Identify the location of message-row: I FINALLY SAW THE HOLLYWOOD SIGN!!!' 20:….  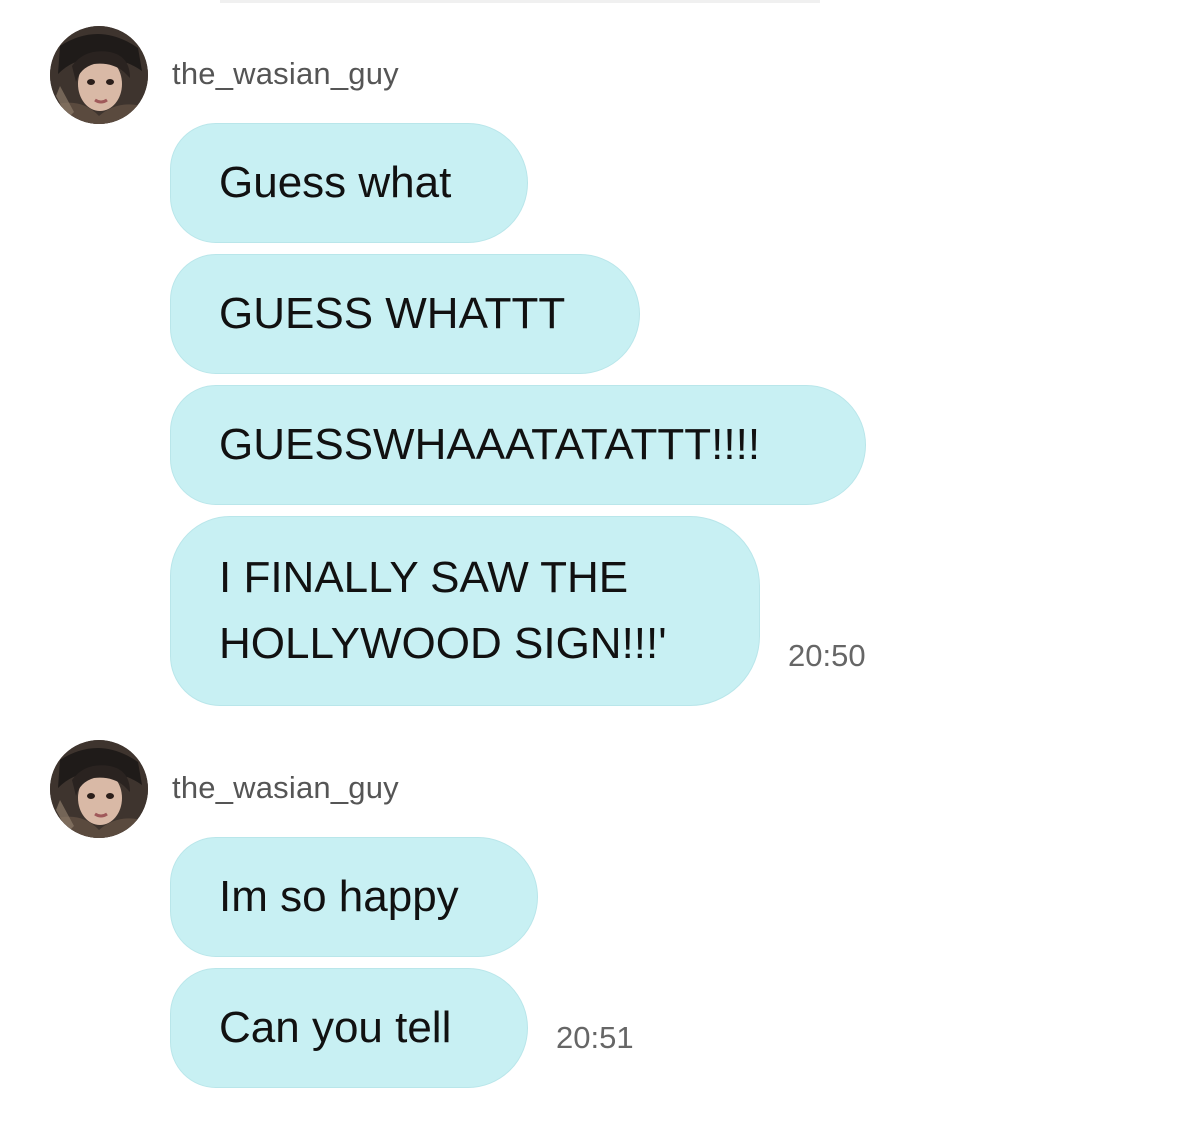
(518, 611).